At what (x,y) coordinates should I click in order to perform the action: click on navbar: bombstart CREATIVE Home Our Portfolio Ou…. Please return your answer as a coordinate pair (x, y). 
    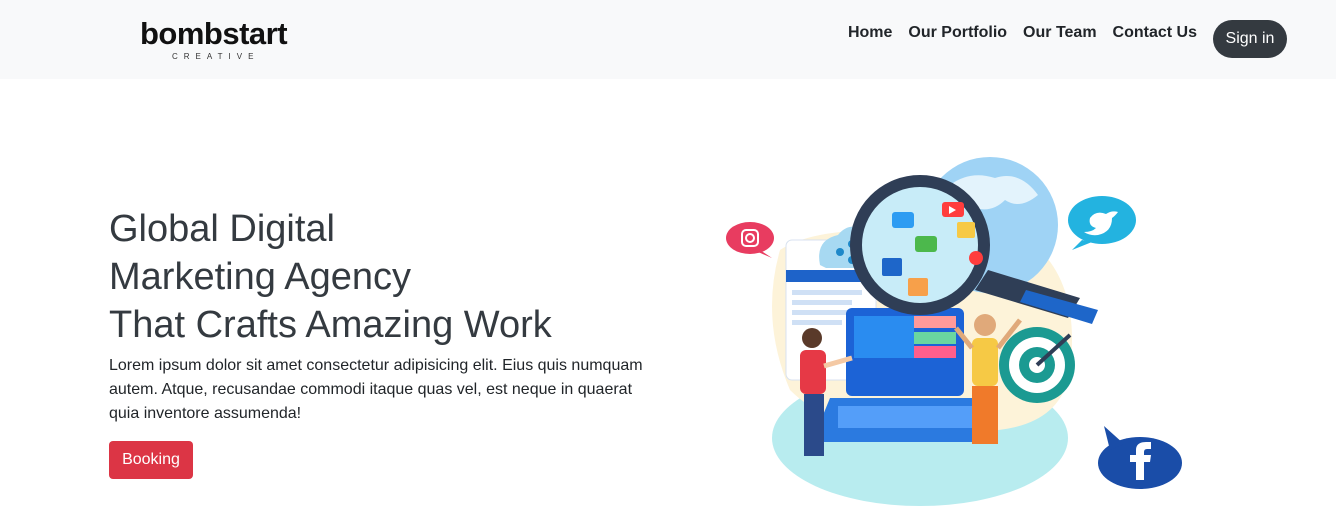
    Looking at the image, I should click on (668, 39).